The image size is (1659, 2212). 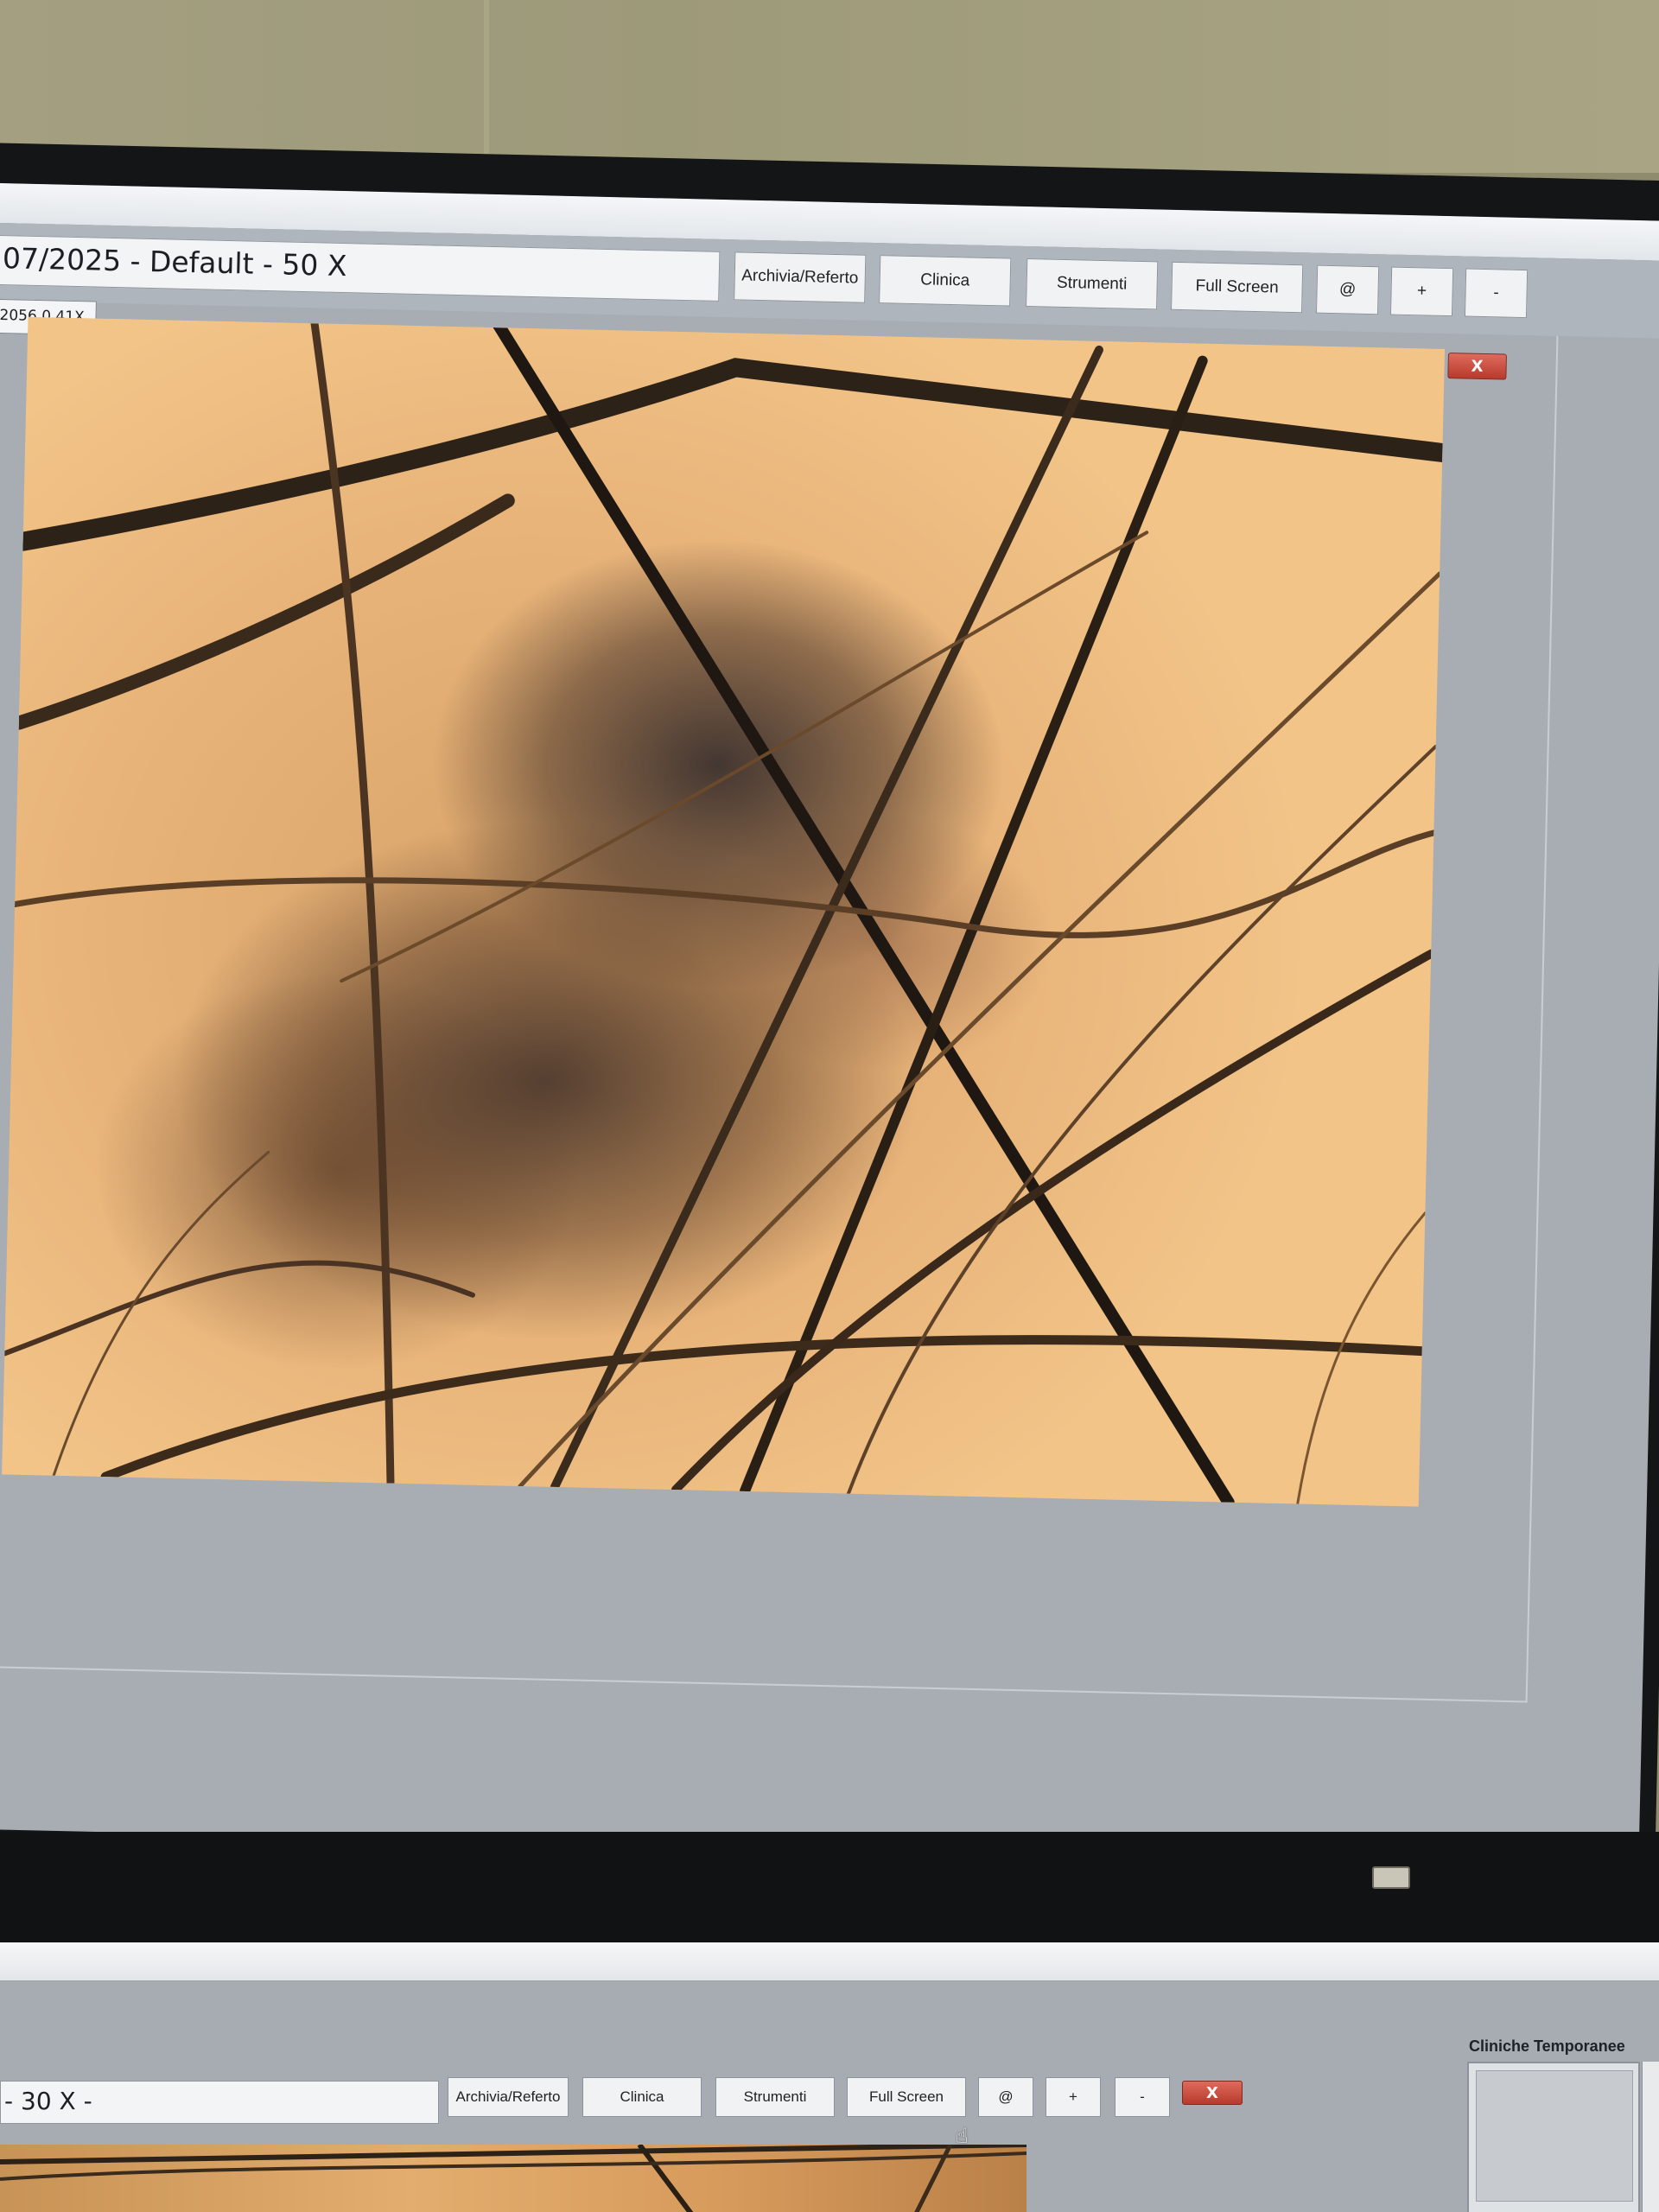 What do you see at coordinates (1650, 2137) in the screenshot?
I see `vertical-scrollbar` at bounding box center [1650, 2137].